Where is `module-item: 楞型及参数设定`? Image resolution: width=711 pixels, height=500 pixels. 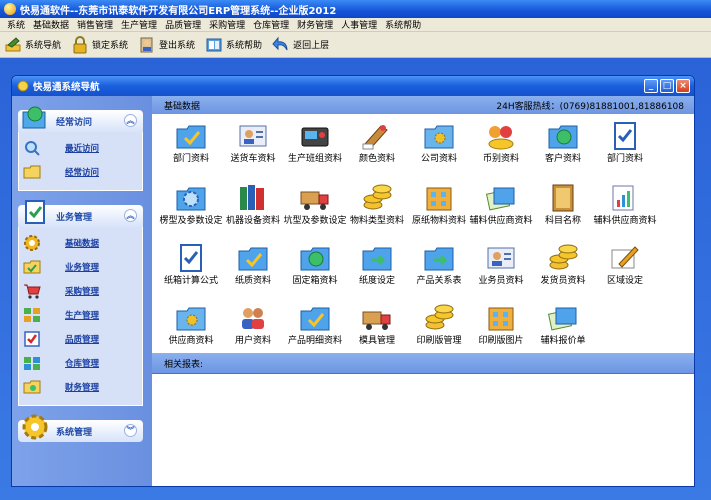
module-item: 楞型及参数设定 is located at coordinates (191, 204).